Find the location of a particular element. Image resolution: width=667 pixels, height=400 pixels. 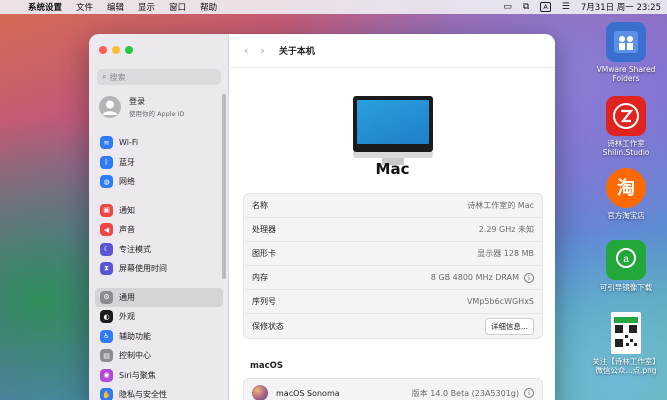

notifications-icon: ▣ is located at coordinates (106, 210).